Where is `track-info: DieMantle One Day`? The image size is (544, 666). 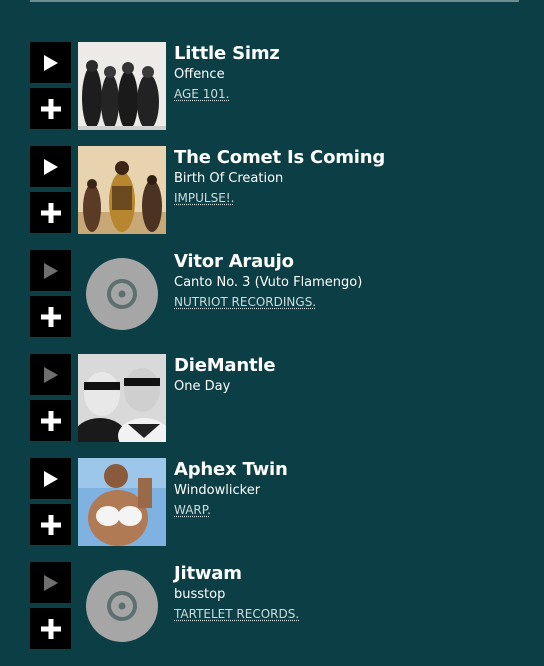
track-info: DieMantle One Day is located at coordinates (344, 375).